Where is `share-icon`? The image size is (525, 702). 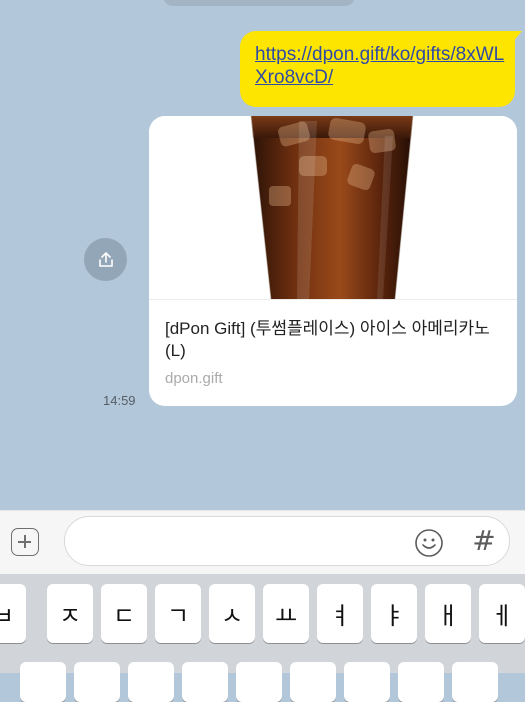
share-icon is located at coordinates (105, 259).